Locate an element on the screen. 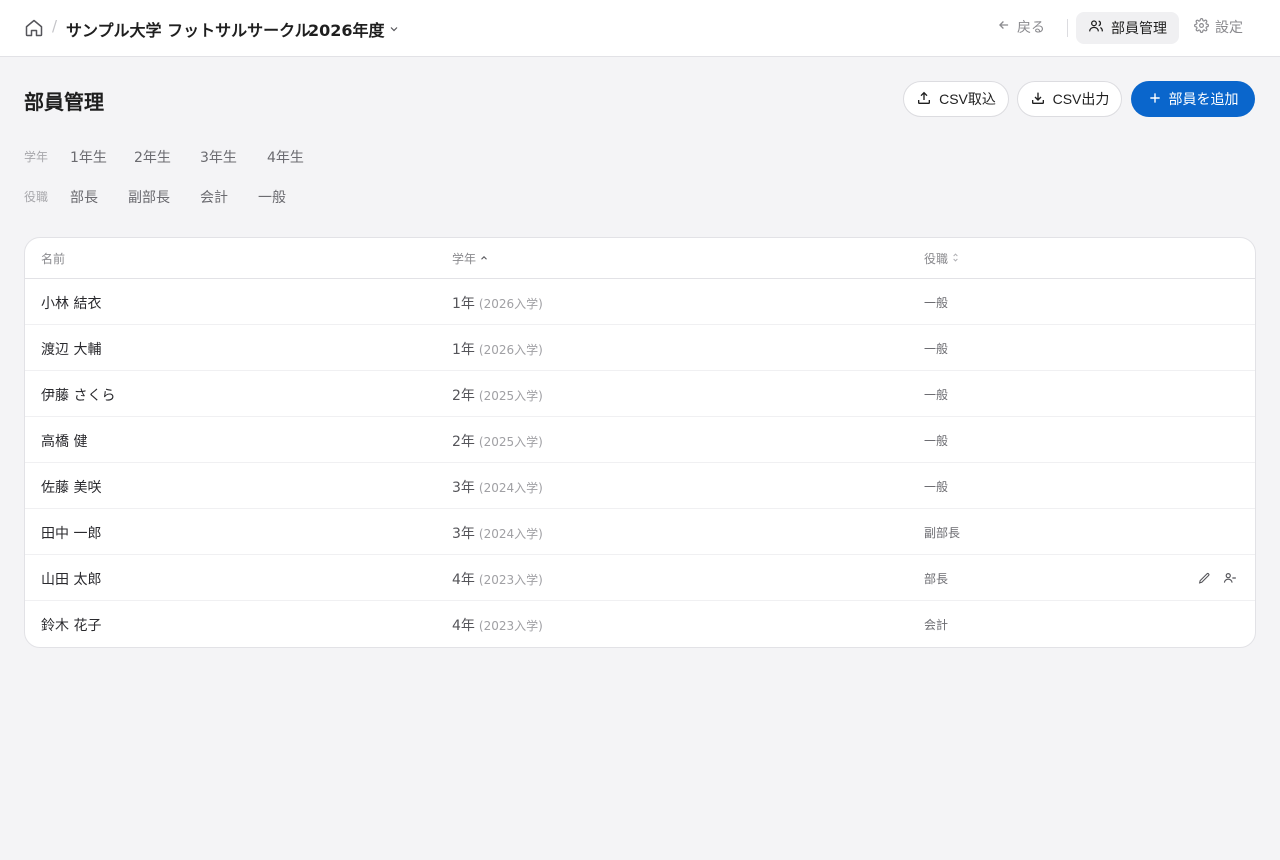  role-chip-vice-president: 副部長 is located at coordinates (149, 197).